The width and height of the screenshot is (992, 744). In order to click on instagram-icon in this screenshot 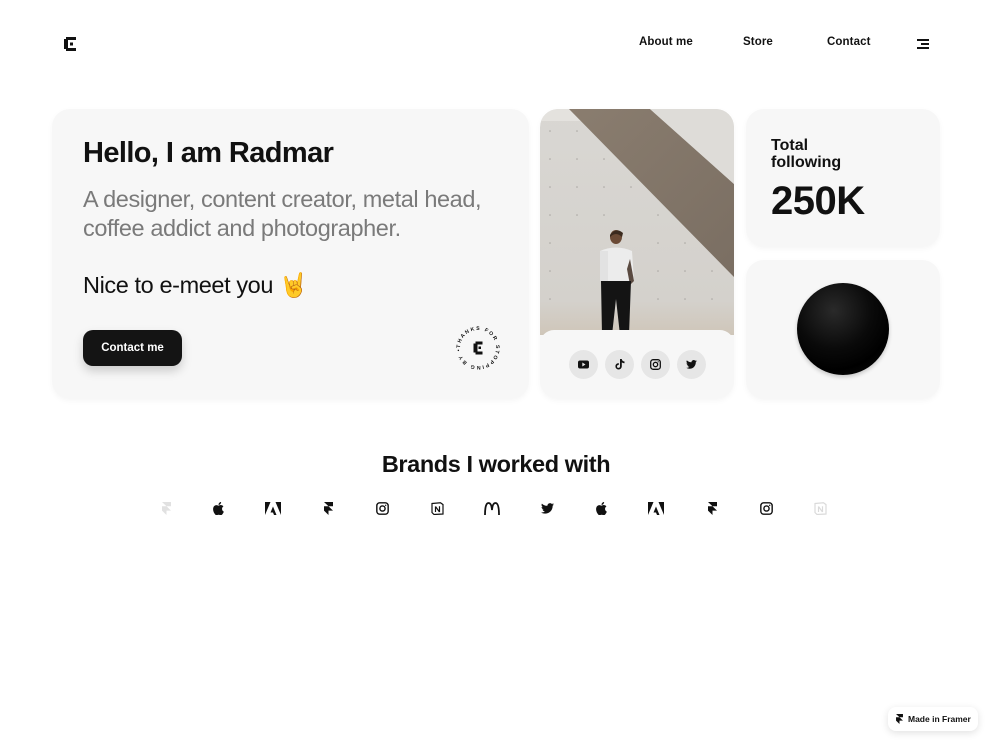, I will do `click(655, 364)`.